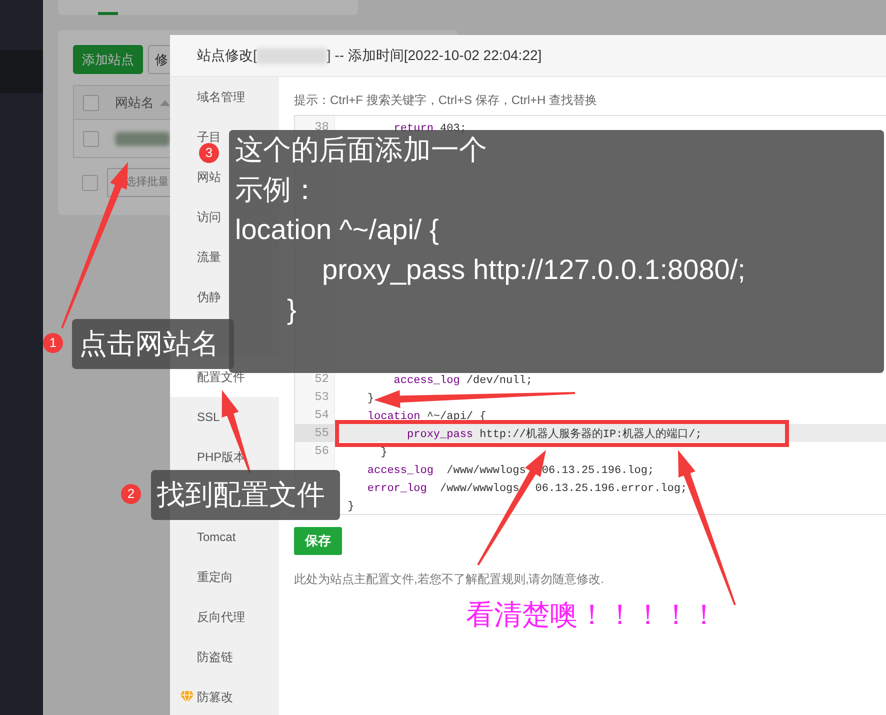  What do you see at coordinates (446, 100) in the screenshot?
I see `hint-text: 提示：Ctrl+F 搜索关键字，Ctrl+S 保存，Ctrl+H 查找替换` at bounding box center [446, 100].